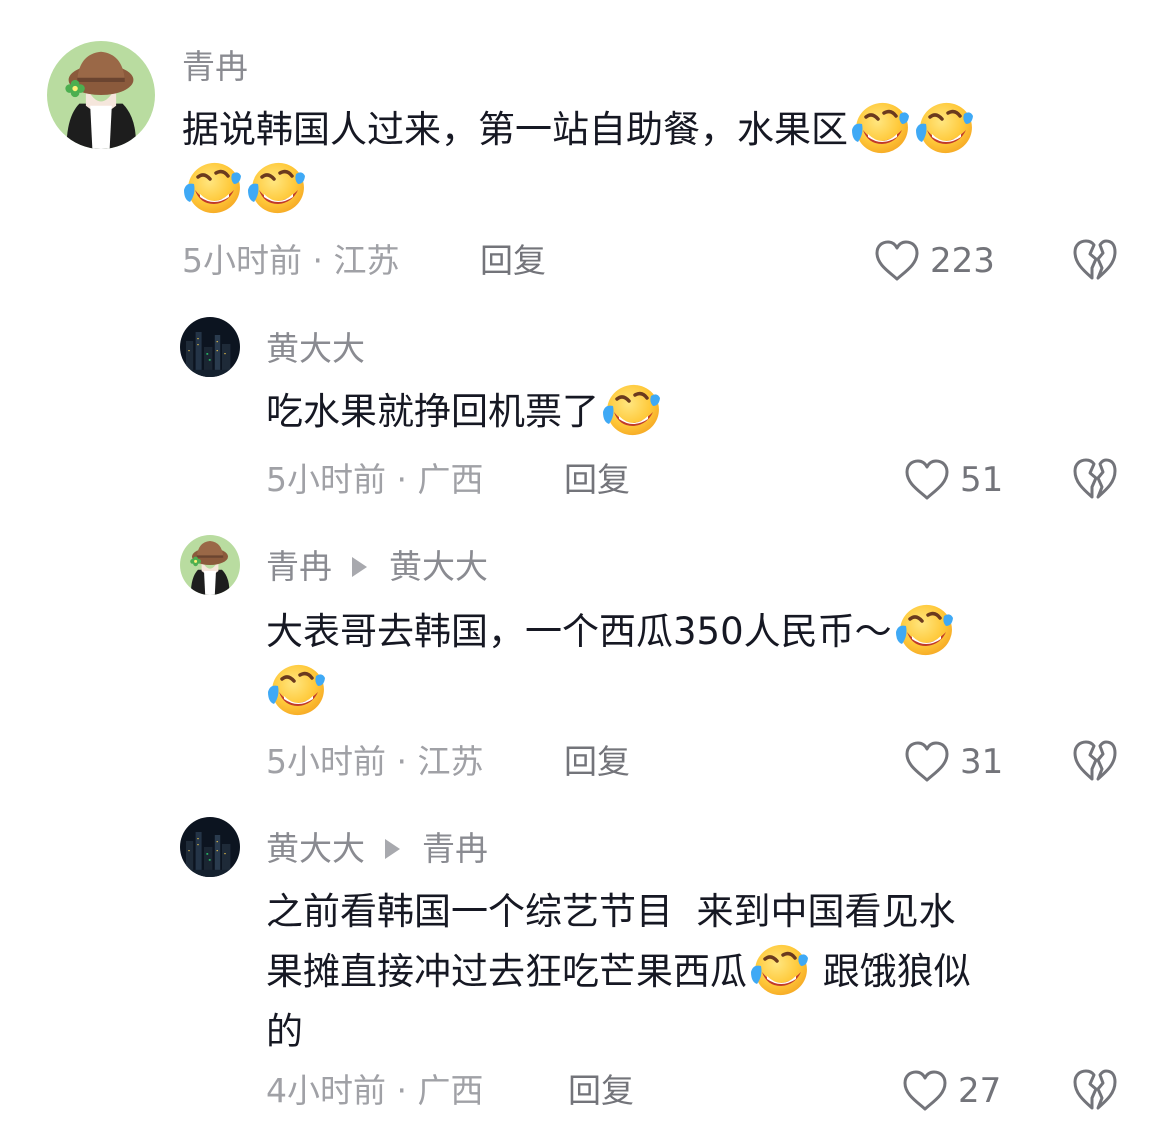 Image resolution: width=1169 pixels, height=1141 pixels. What do you see at coordinates (982, 762) in the screenshot?
I see `like-count: 31` at bounding box center [982, 762].